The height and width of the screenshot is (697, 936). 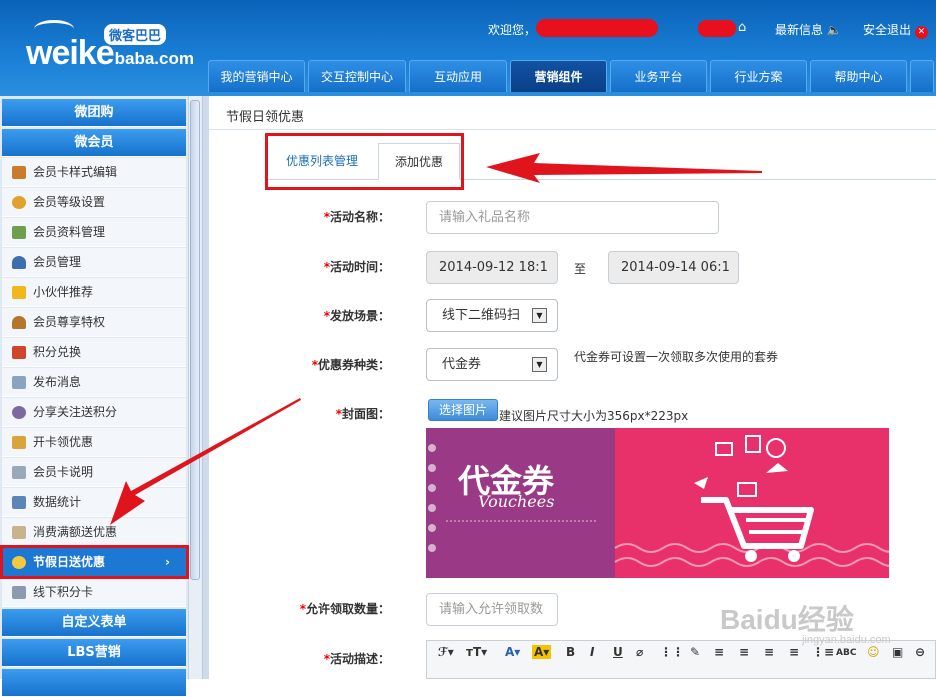 I want to click on emoticon-icon: ☺, so click(x=873, y=652).